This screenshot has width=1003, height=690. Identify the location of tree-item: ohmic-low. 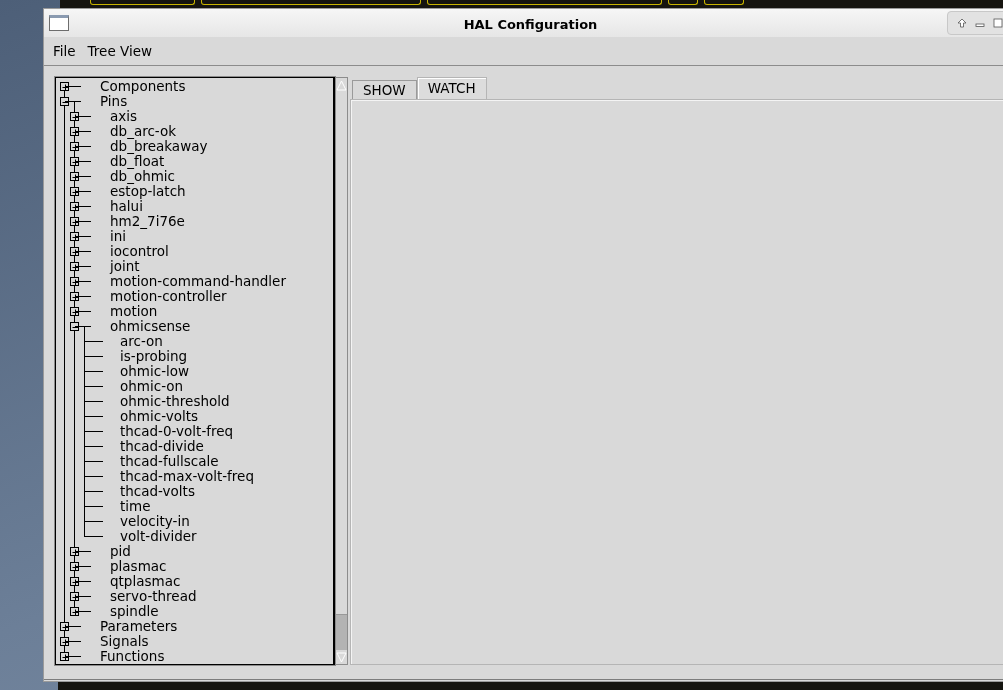
(155, 371).